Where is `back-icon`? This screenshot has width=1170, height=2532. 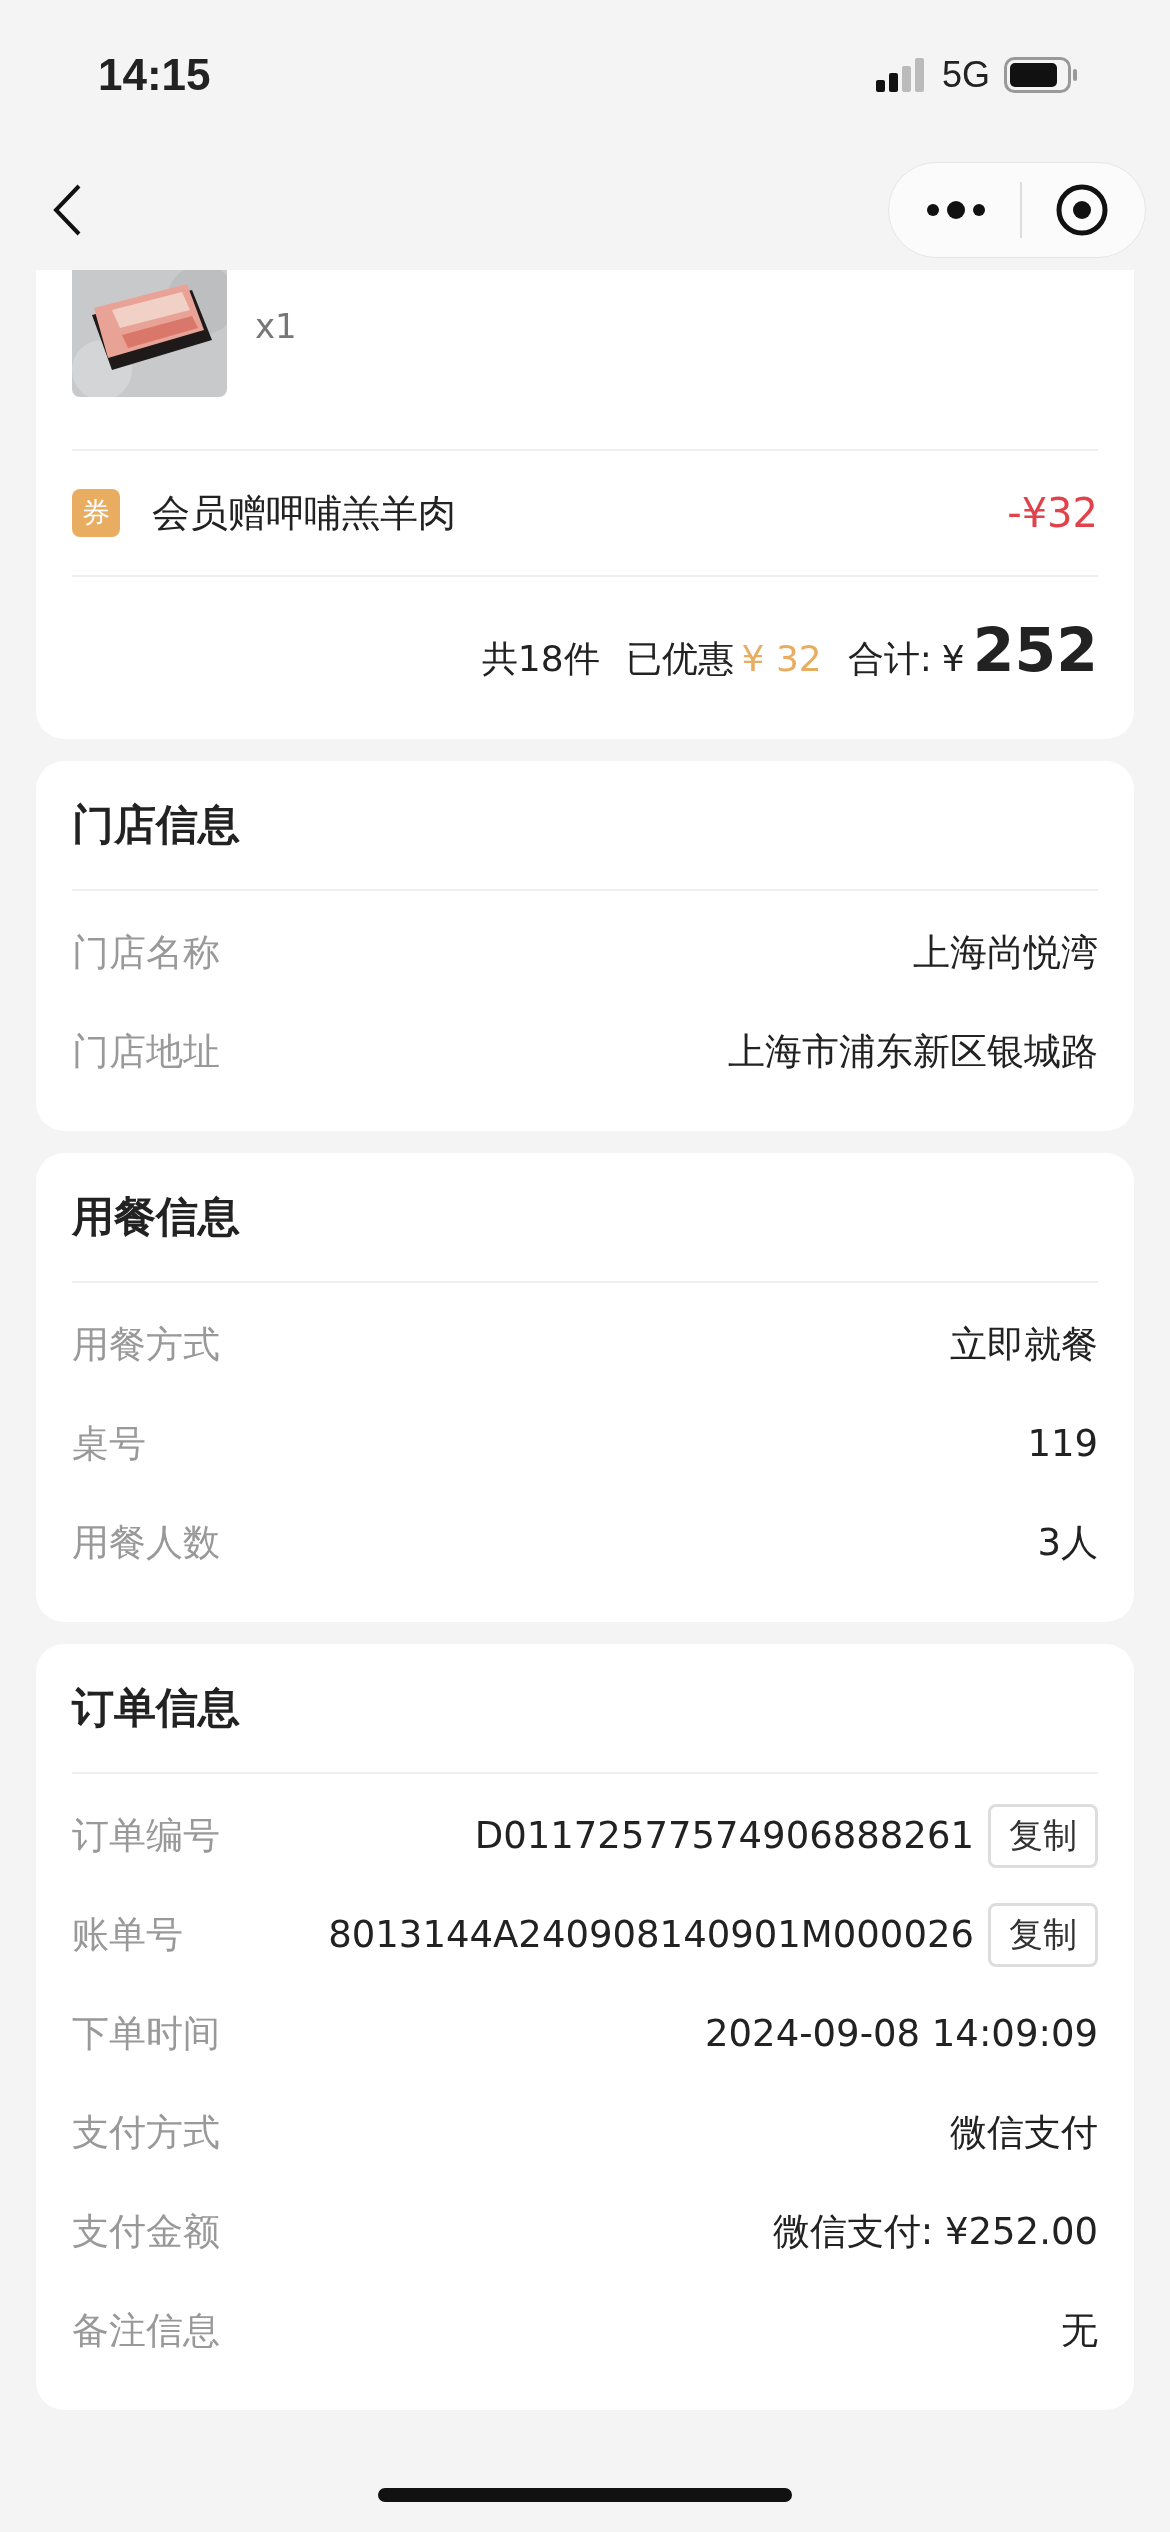
back-icon is located at coordinates (67, 210).